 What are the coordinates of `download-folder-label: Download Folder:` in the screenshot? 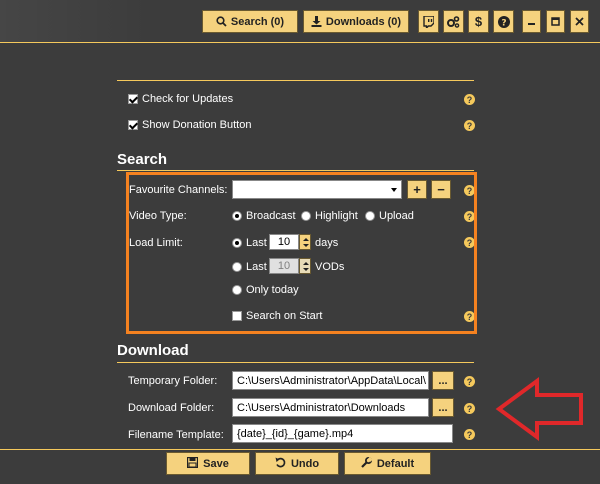 It's located at (171, 408).